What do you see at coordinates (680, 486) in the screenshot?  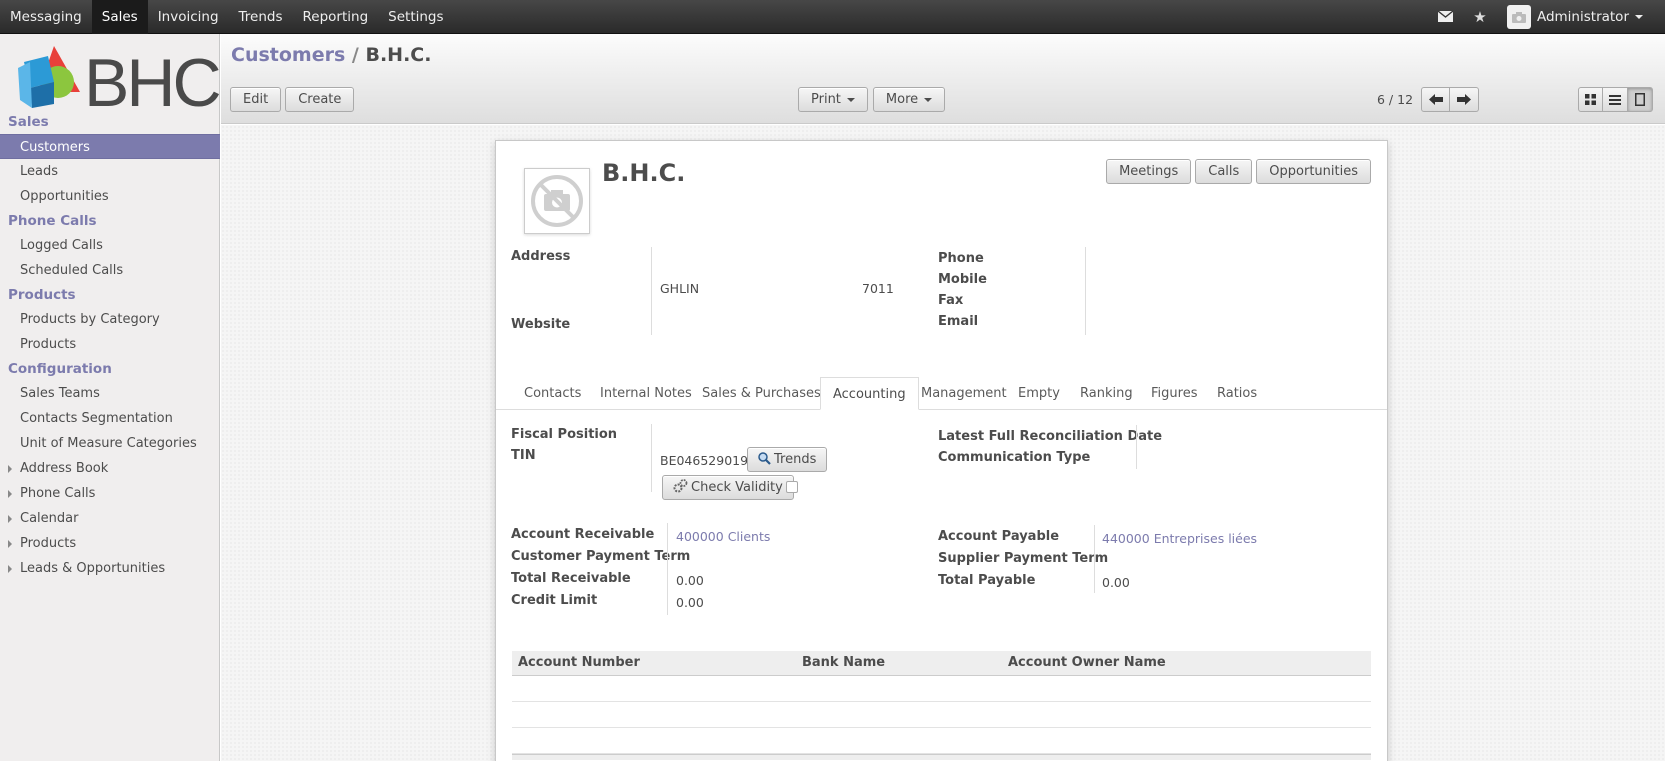 I see `gears-icon` at bounding box center [680, 486].